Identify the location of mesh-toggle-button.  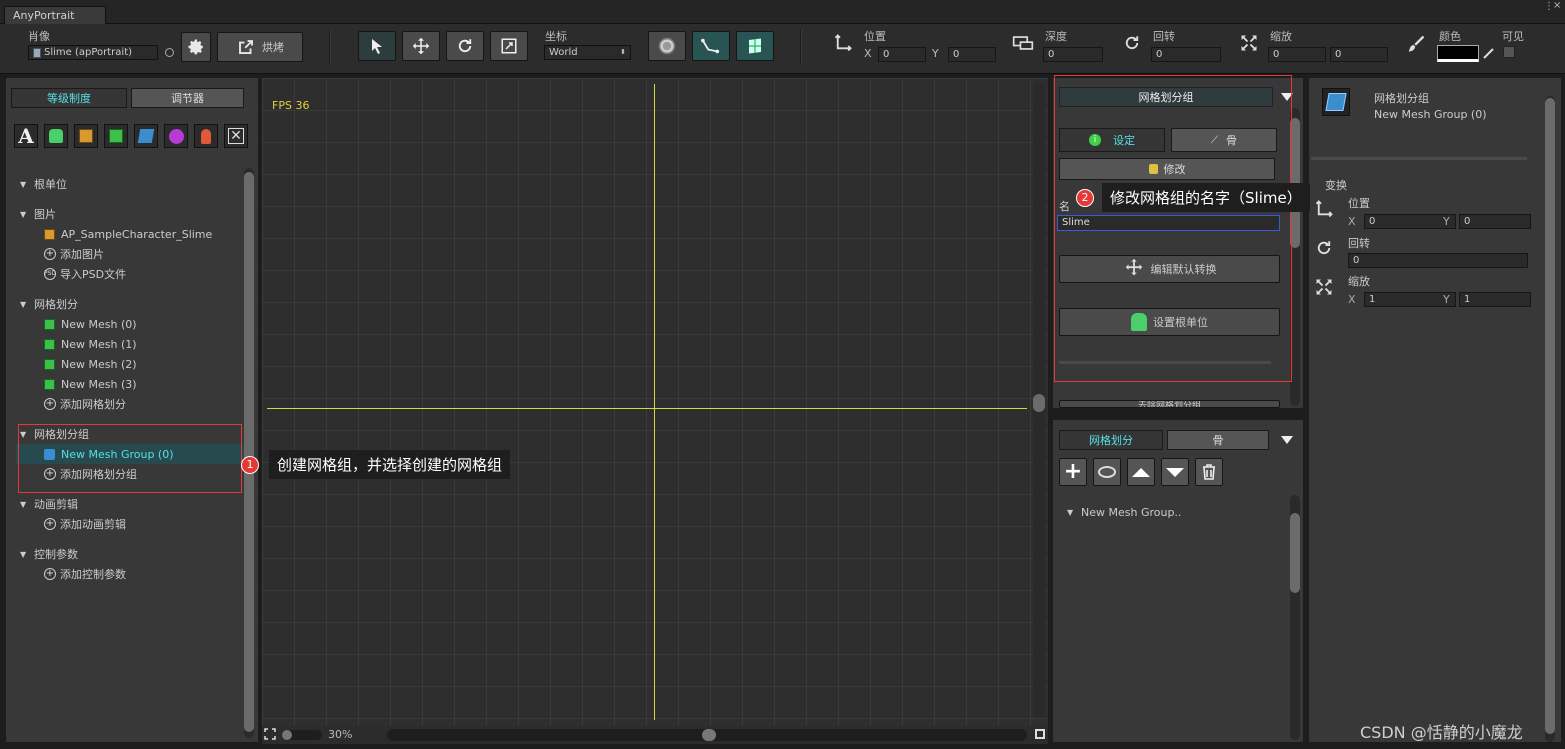
(755, 46).